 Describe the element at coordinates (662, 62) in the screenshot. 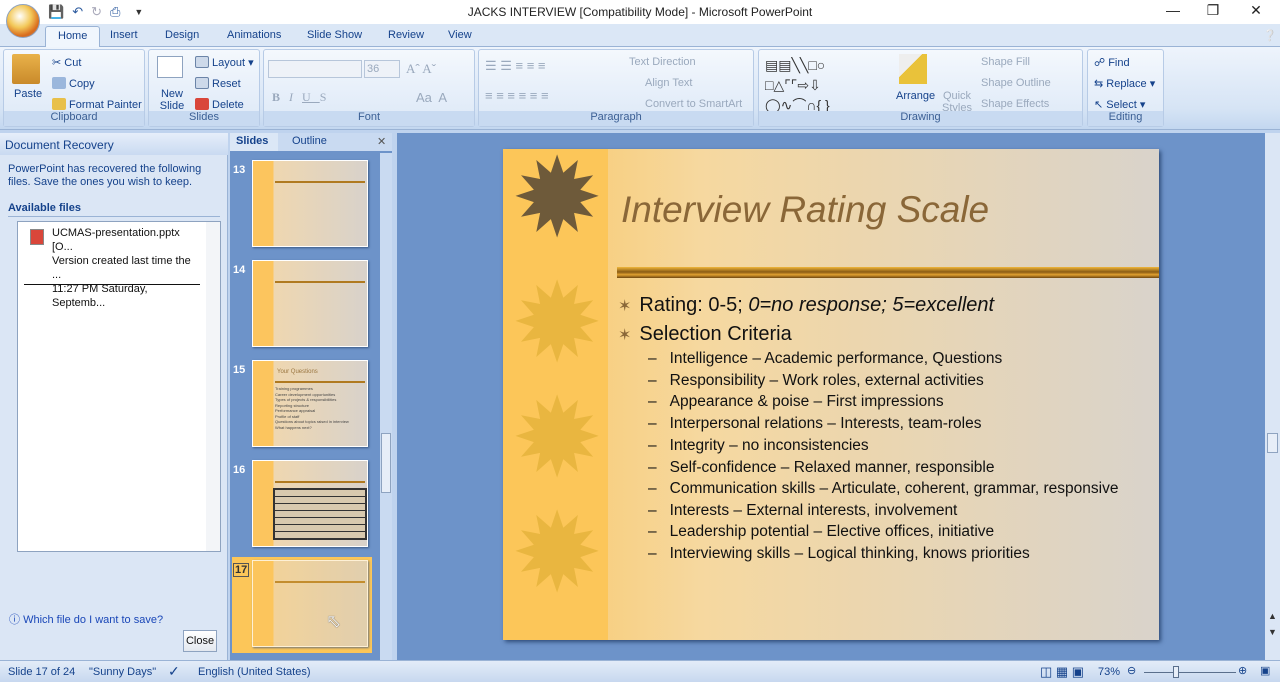

I see `text-direction-button: Text Direction` at that location.